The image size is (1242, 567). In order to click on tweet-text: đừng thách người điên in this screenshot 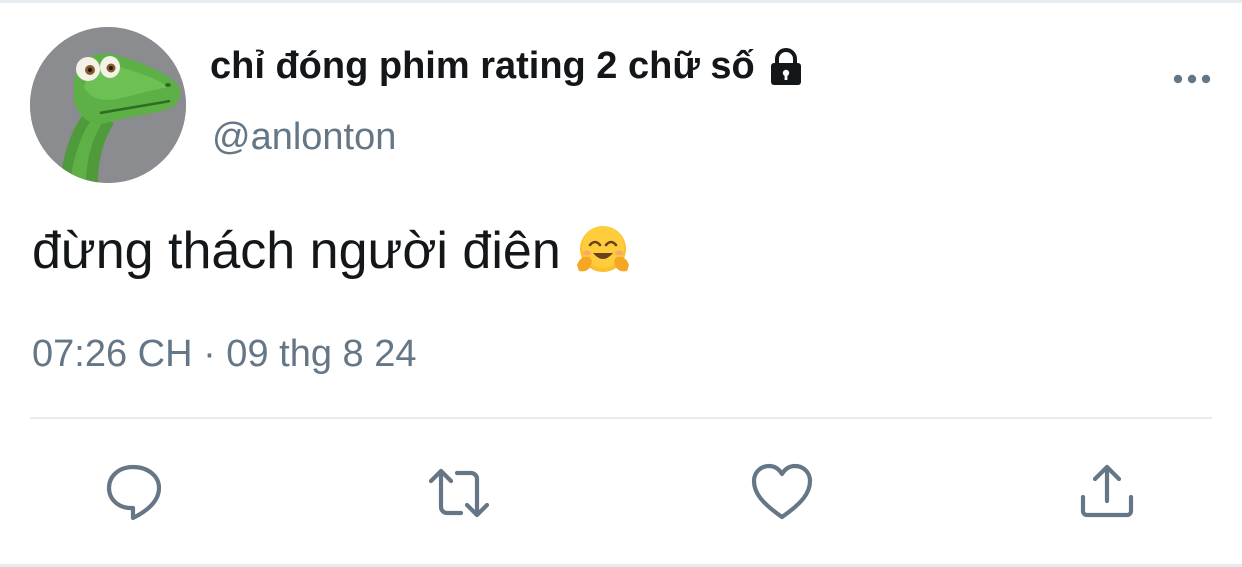, I will do `click(331, 251)`.